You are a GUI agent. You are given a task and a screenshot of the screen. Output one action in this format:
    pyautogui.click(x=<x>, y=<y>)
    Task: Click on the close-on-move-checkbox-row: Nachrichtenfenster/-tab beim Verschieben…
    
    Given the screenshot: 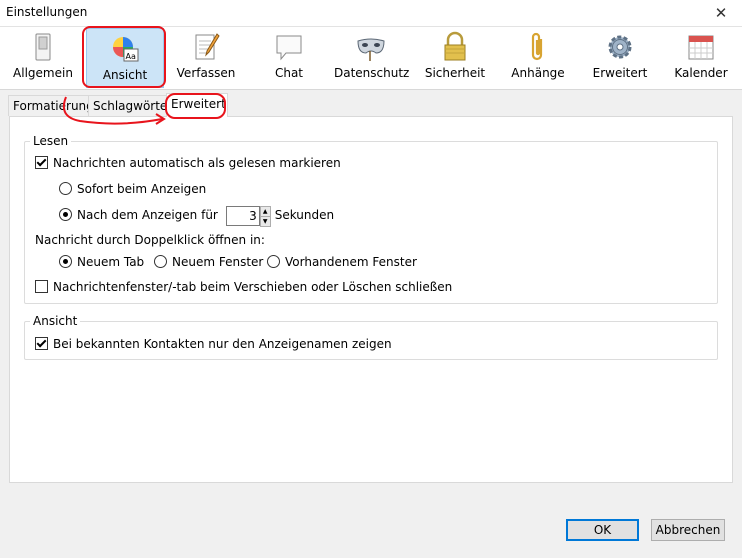 What is the action you would take?
    pyautogui.click(x=243, y=287)
    